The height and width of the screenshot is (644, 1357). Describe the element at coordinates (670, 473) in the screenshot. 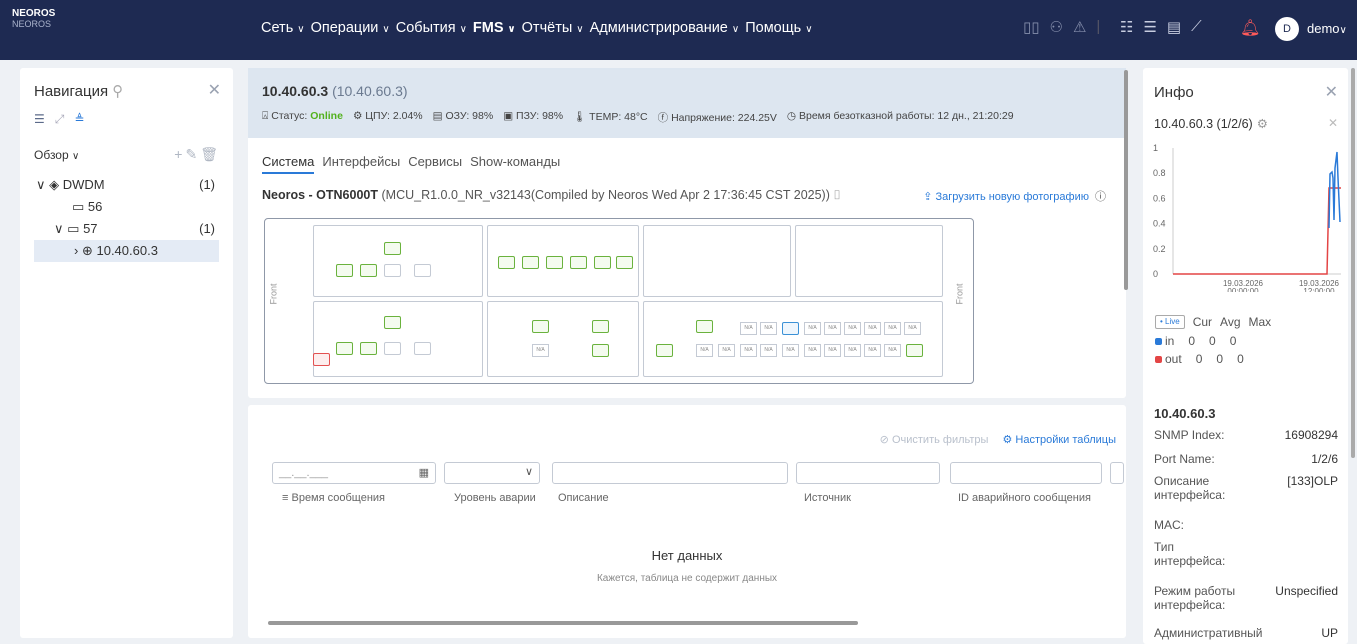

I see `description-filter-input` at that location.